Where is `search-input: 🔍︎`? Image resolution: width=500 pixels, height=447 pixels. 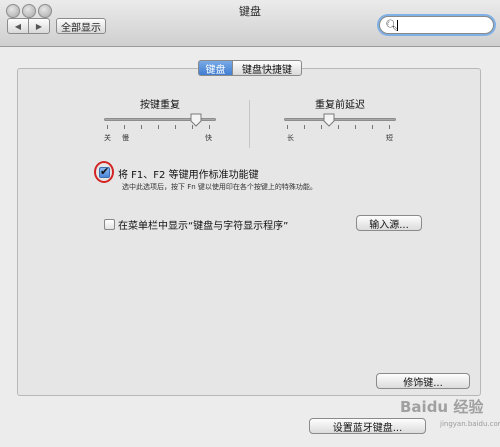
search-input: 🔍︎ is located at coordinates (436, 25).